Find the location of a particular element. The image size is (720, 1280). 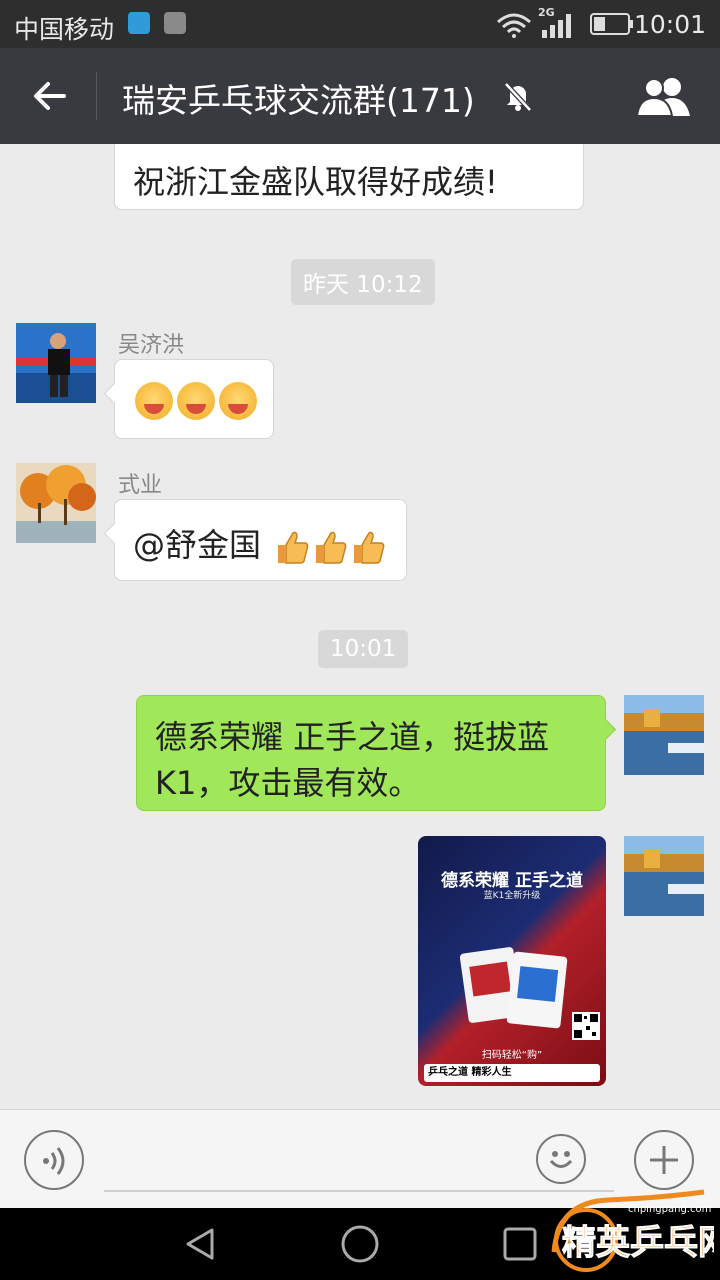

voice-input-button is located at coordinates (54, 1160).